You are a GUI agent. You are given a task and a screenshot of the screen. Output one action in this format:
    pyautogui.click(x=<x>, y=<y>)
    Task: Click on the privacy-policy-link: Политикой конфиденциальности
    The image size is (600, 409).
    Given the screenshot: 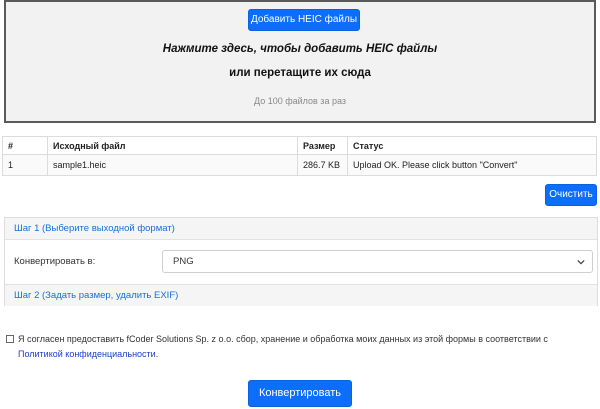 What is the action you would take?
    pyautogui.click(x=87, y=354)
    